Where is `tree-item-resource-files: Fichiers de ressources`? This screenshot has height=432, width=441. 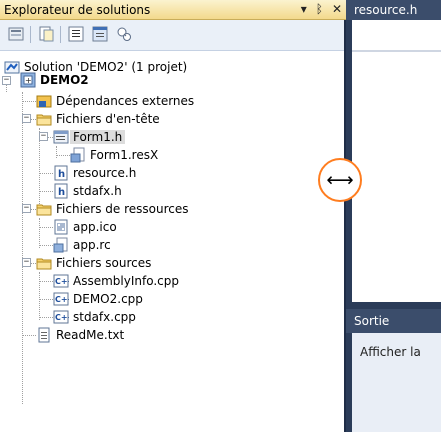
tree-item-resource-files: Fichiers de ressources is located at coordinates (112, 209).